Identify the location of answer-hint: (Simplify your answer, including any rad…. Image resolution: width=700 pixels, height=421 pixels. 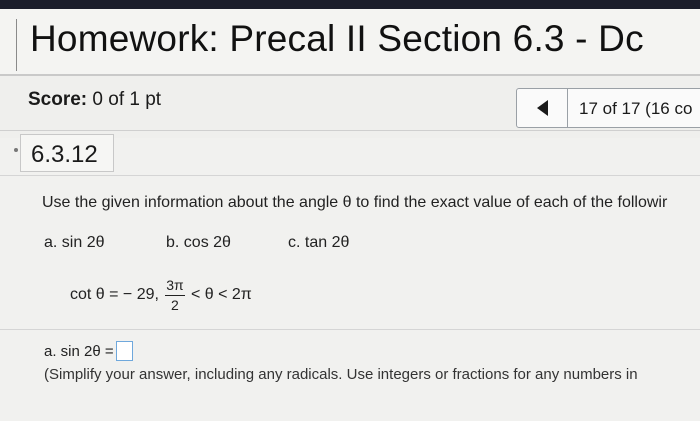
(341, 374).